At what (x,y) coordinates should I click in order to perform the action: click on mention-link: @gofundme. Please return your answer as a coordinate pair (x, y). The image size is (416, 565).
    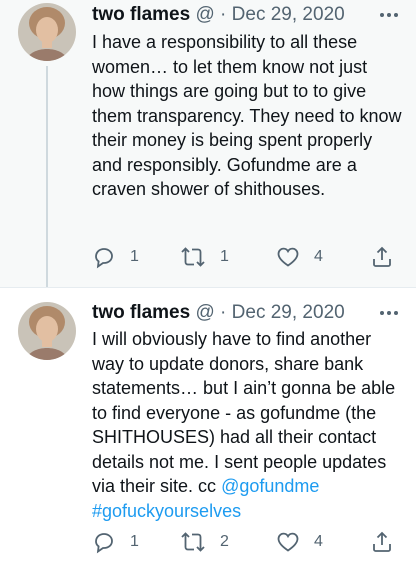
    Looking at the image, I should click on (270, 486).